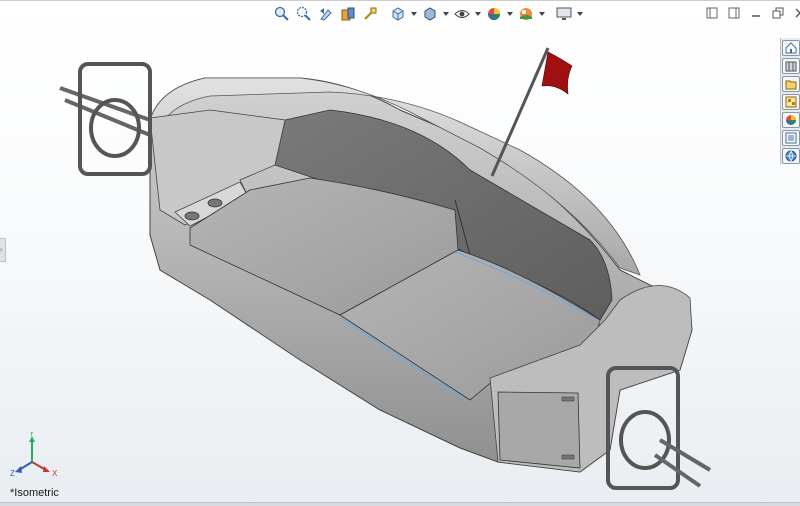 This screenshot has height=506, width=800. Describe the element at coordinates (791, 48) in the screenshot. I see `home-icon` at that location.